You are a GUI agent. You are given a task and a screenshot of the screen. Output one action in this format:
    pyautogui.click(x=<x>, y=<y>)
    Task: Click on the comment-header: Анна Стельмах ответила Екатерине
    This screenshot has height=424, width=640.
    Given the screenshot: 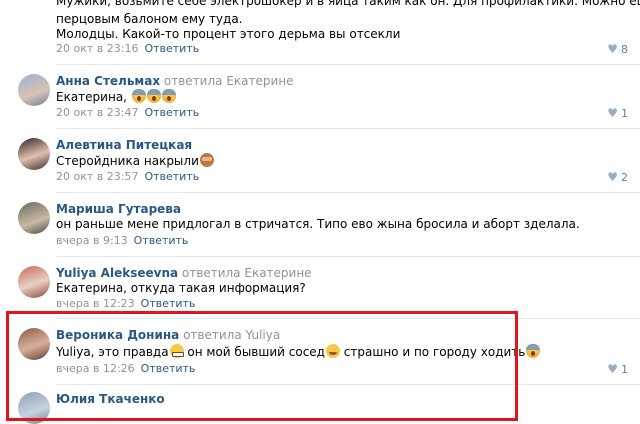 What is the action you would take?
    pyautogui.click(x=175, y=81)
    